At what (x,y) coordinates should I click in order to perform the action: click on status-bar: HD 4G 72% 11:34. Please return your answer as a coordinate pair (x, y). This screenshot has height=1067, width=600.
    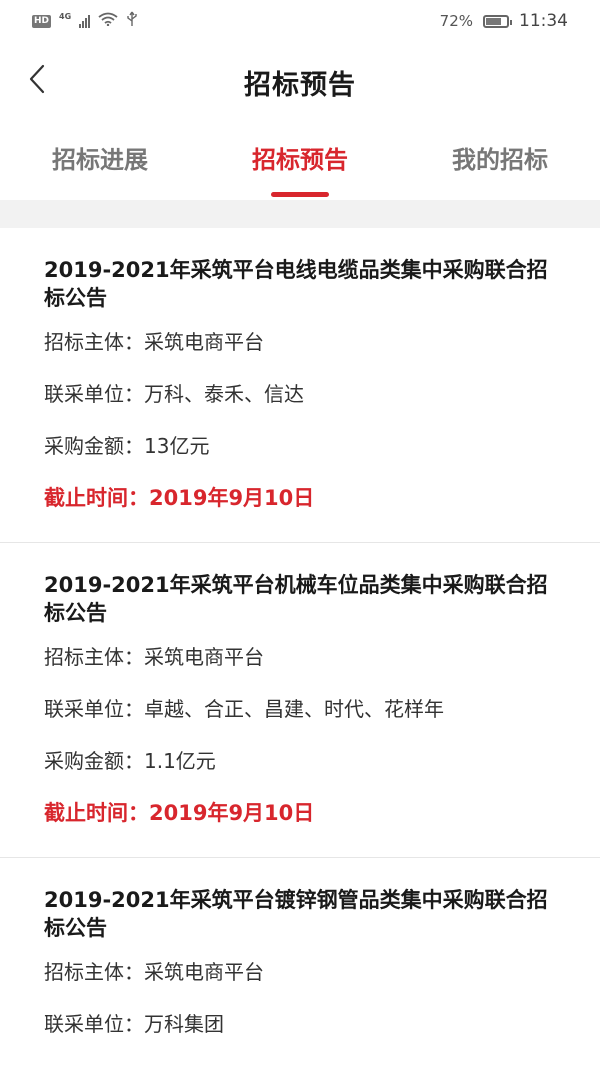
    Looking at the image, I should click on (300, 21).